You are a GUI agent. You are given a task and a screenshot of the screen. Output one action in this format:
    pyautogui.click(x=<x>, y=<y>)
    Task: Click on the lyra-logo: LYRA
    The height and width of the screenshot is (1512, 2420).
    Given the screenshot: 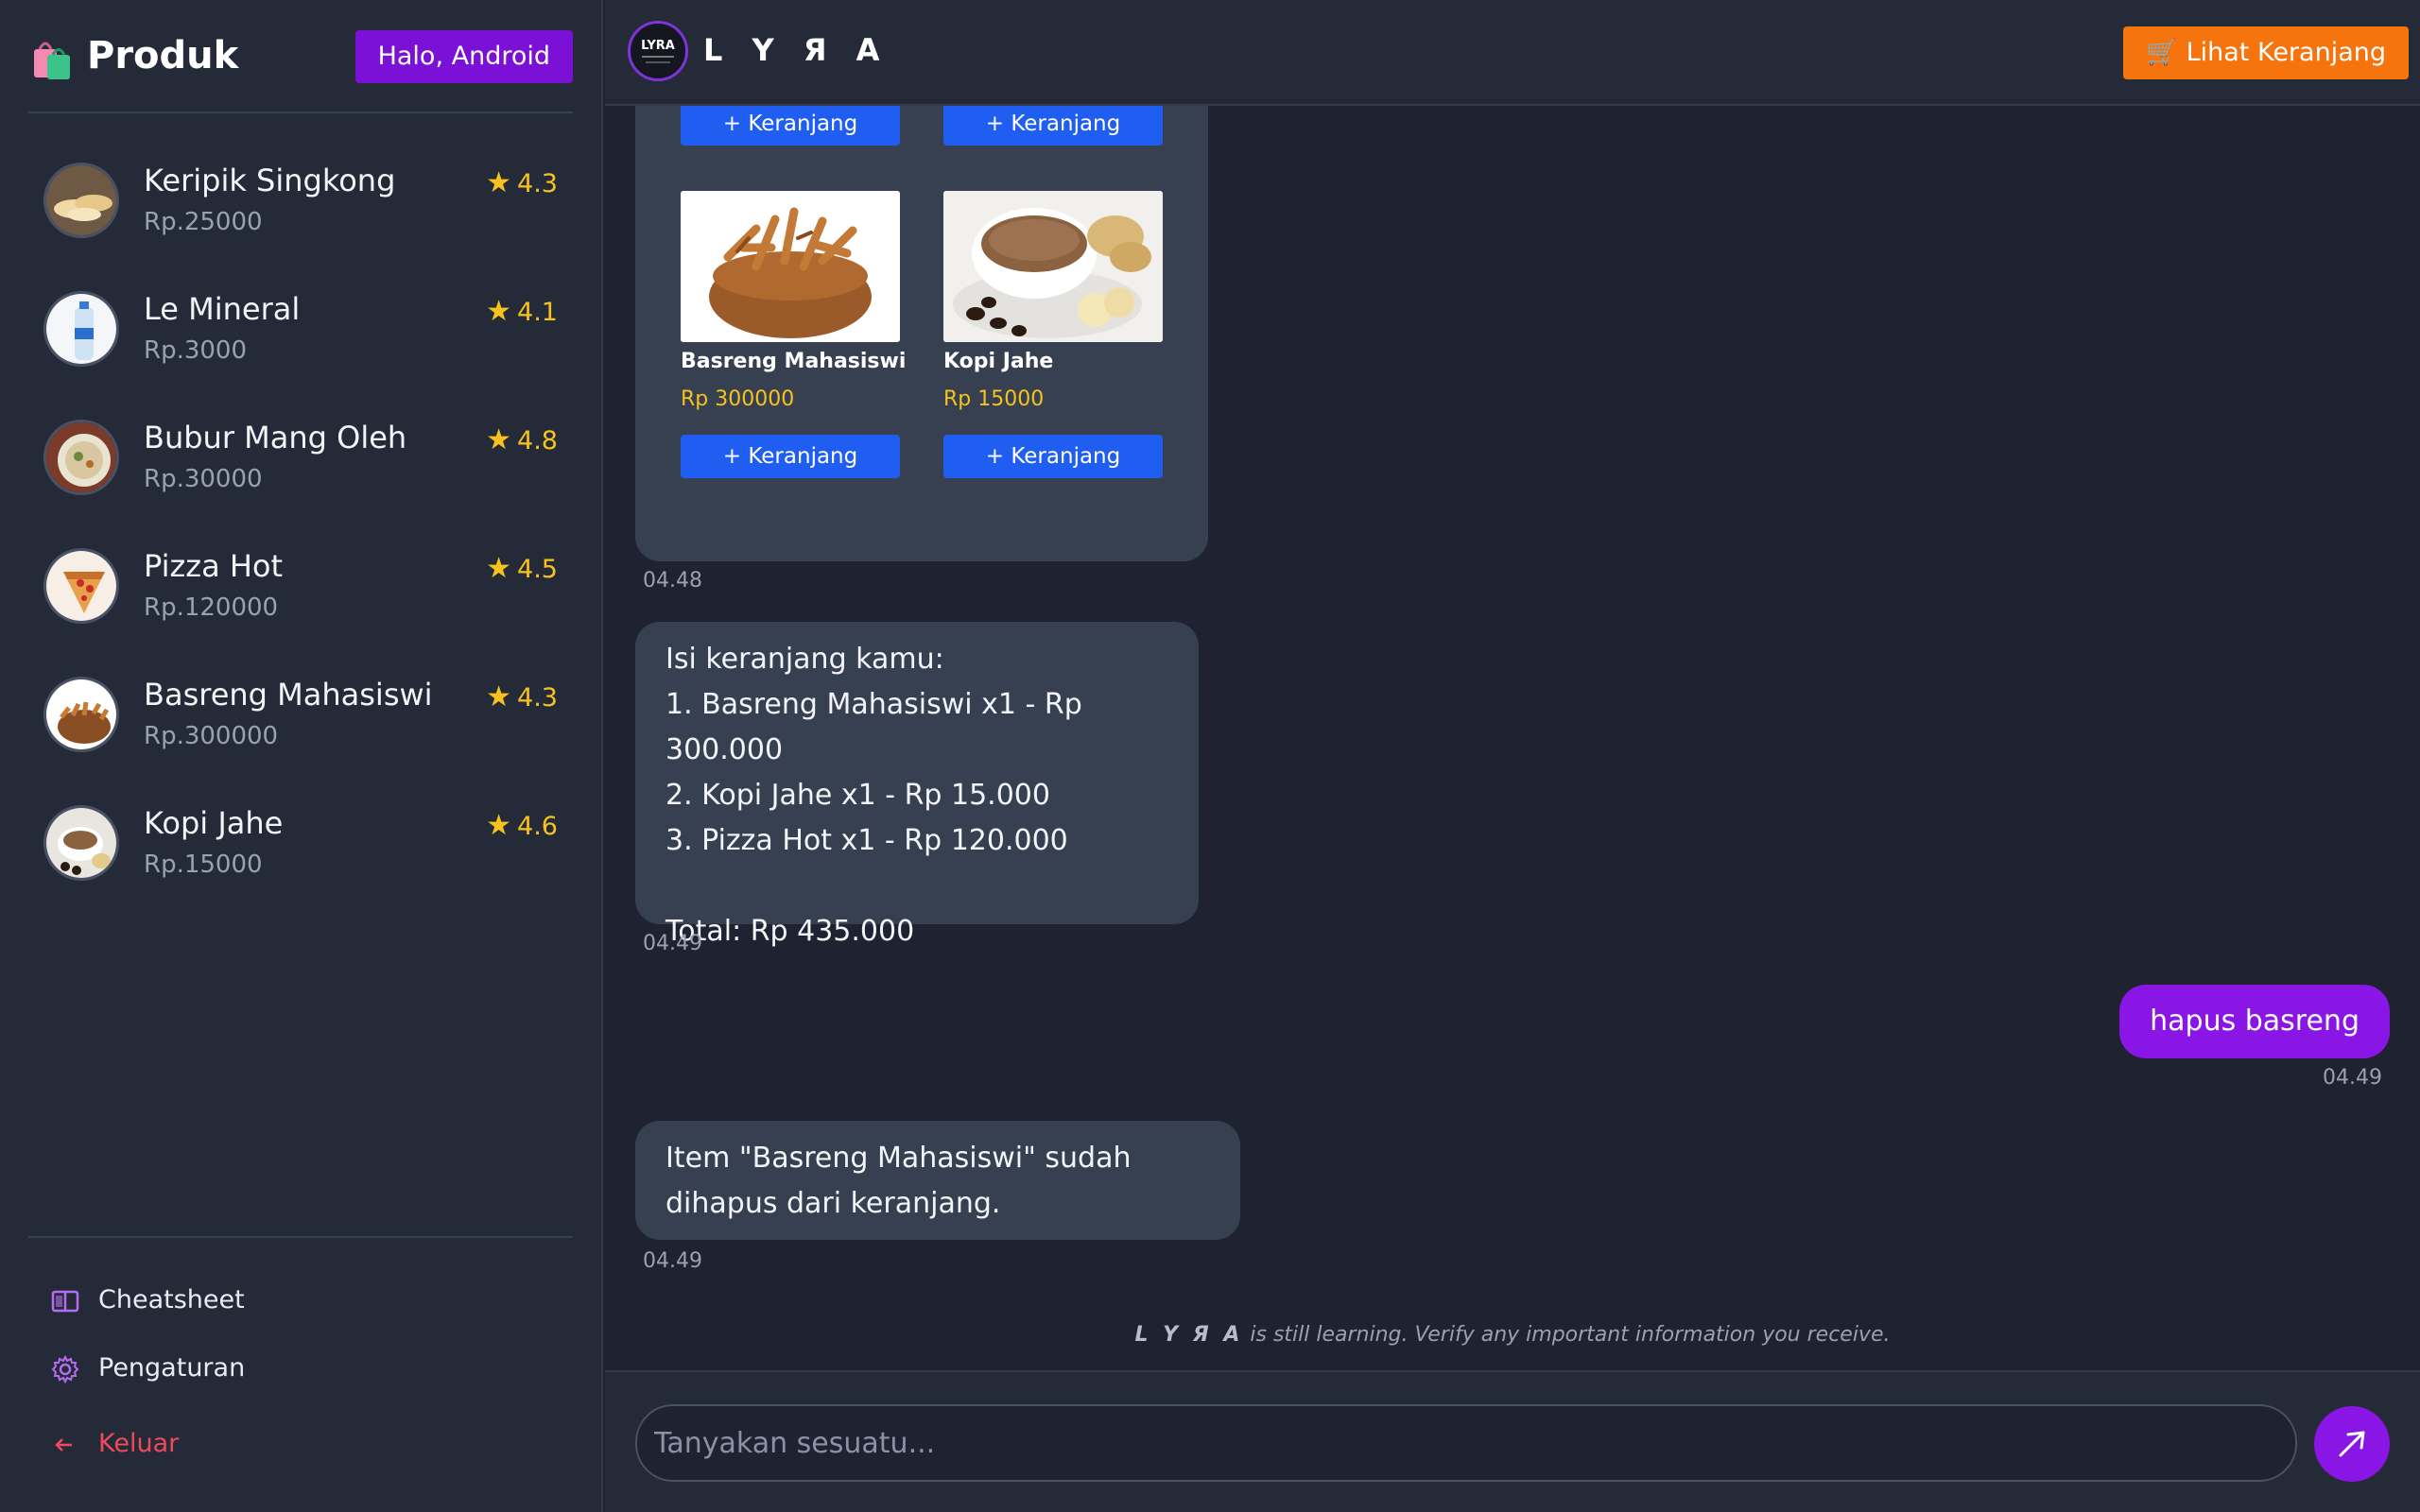 What is the action you would take?
    pyautogui.click(x=658, y=51)
    